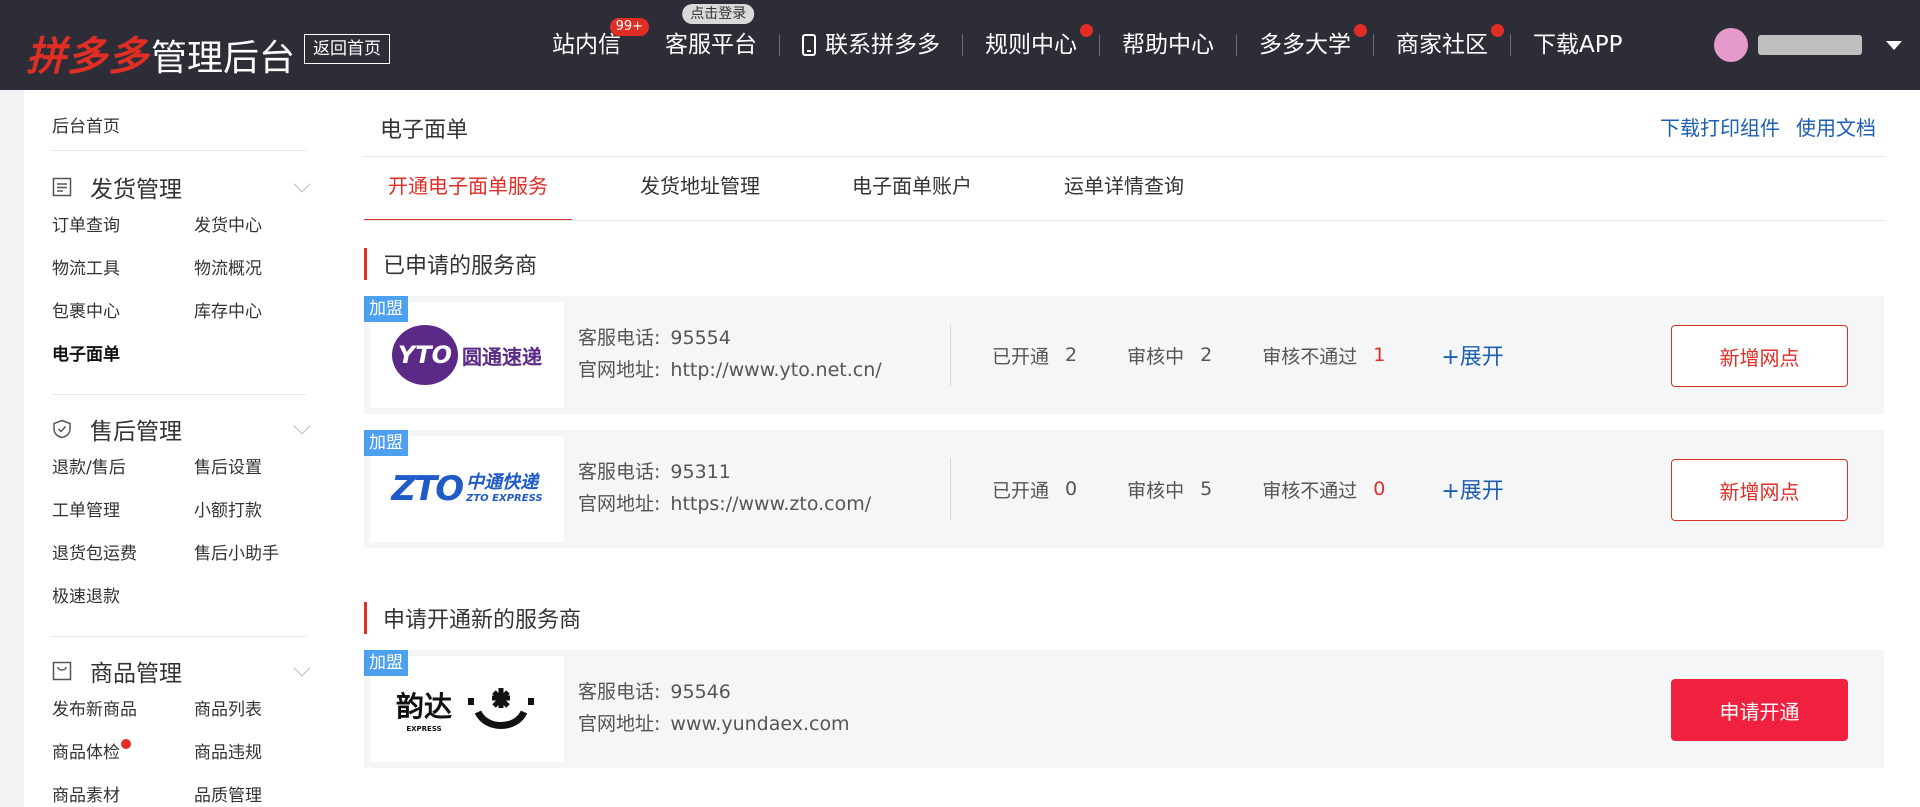 The height and width of the screenshot is (807, 1920). What do you see at coordinates (808, 188) in the screenshot?
I see `tab-bar: 开通电子面单服务 发货地址管理 电子面单账户 运单详情查询` at bounding box center [808, 188].